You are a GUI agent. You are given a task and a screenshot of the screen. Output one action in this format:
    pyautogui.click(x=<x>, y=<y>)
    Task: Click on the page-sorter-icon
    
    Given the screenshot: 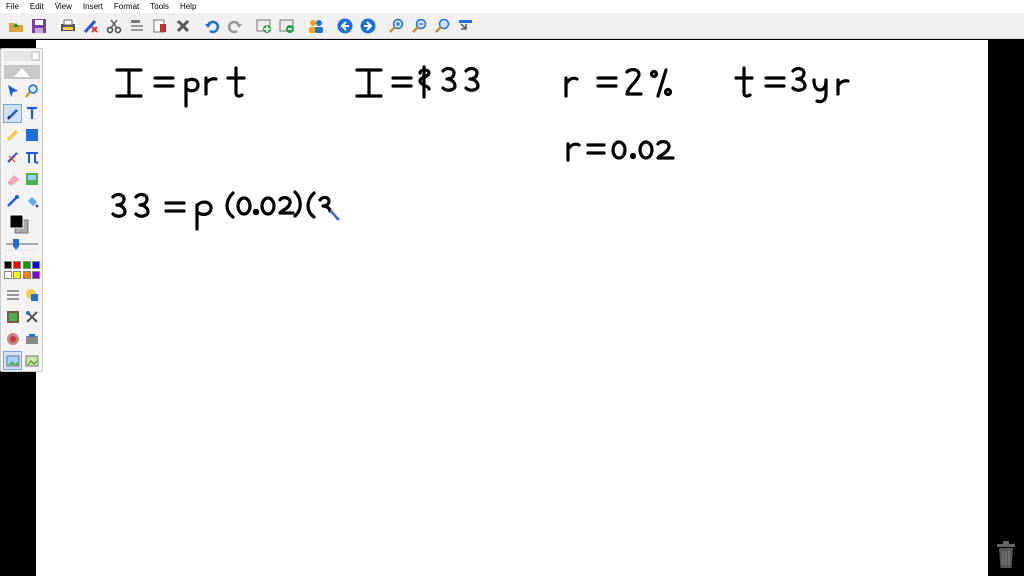 What is the action you would take?
    pyautogui.click(x=12, y=360)
    